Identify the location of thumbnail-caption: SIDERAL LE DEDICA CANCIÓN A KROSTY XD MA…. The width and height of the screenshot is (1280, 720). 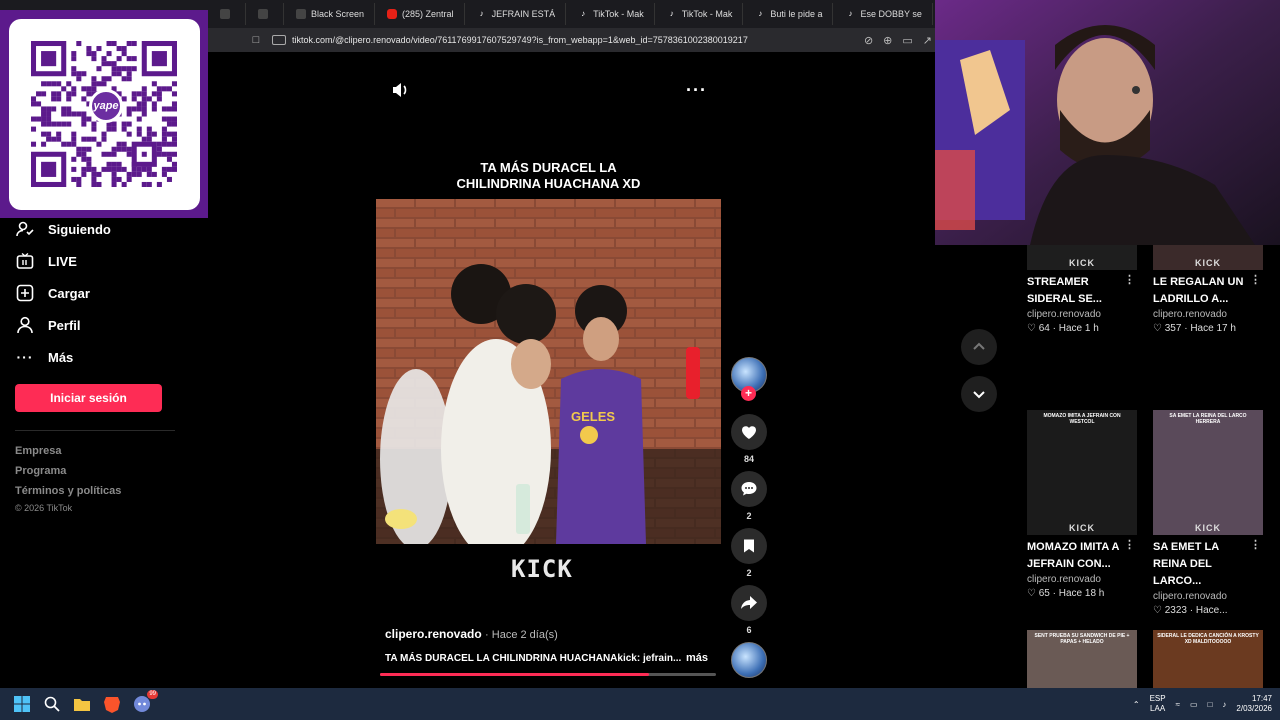
(1208, 639).